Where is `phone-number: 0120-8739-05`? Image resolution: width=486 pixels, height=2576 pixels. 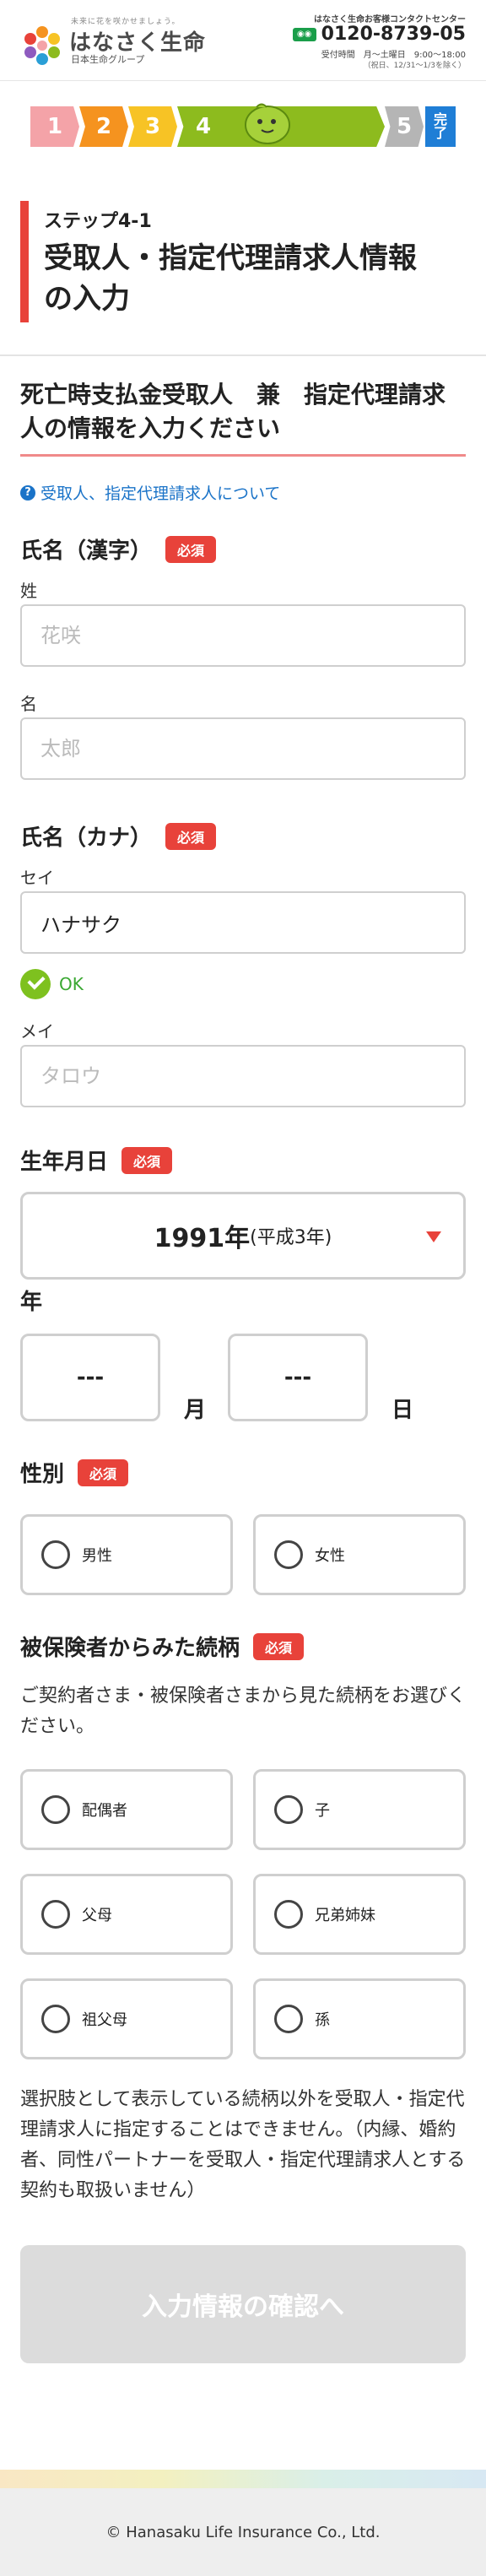
phone-number: 0120-8739-05 is located at coordinates (393, 34).